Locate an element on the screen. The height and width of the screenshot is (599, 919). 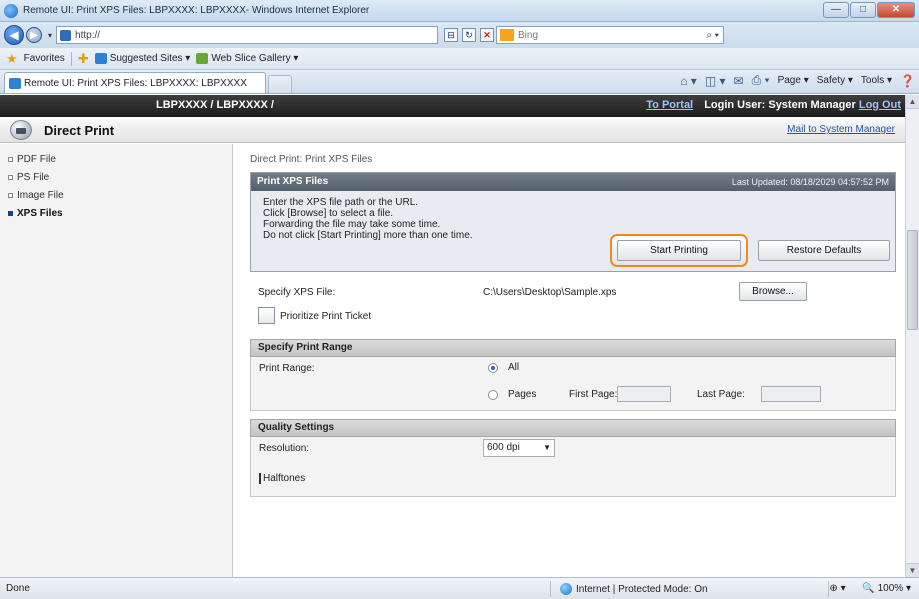
range-all-radio is located at coordinates (493, 368).